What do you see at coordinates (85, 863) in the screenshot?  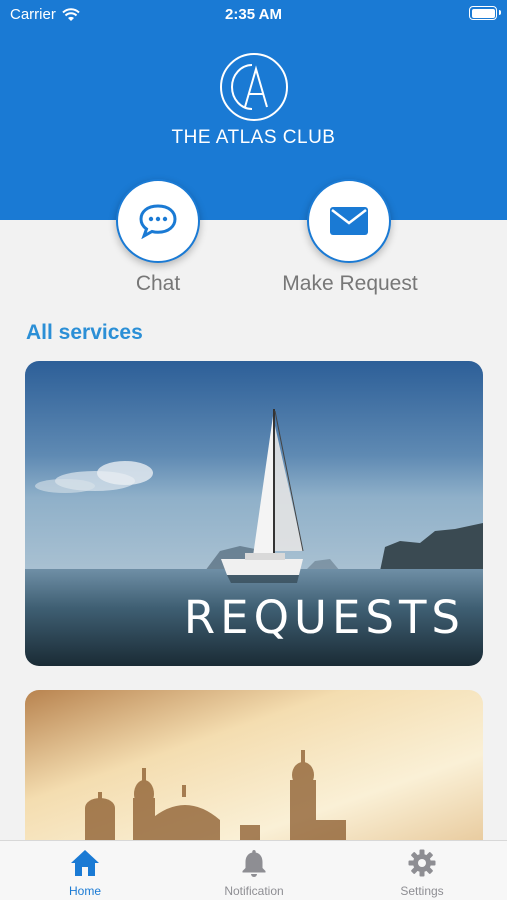 I see `home-icon` at bounding box center [85, 863].